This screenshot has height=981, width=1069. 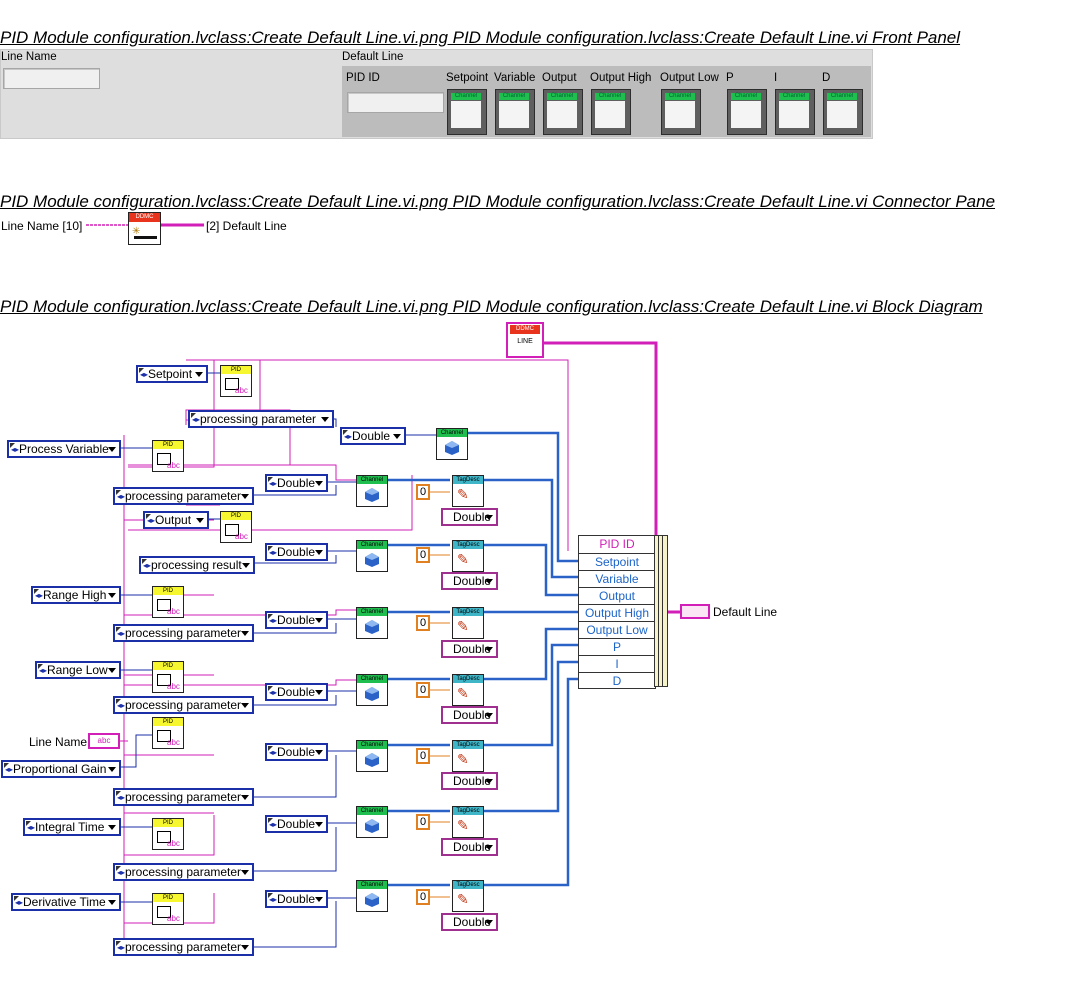 What do you see at coordinates (76, 595) in the screenshot?
I see `range-high-control: ◂▸ Range High` at bounding box center [76, 595].